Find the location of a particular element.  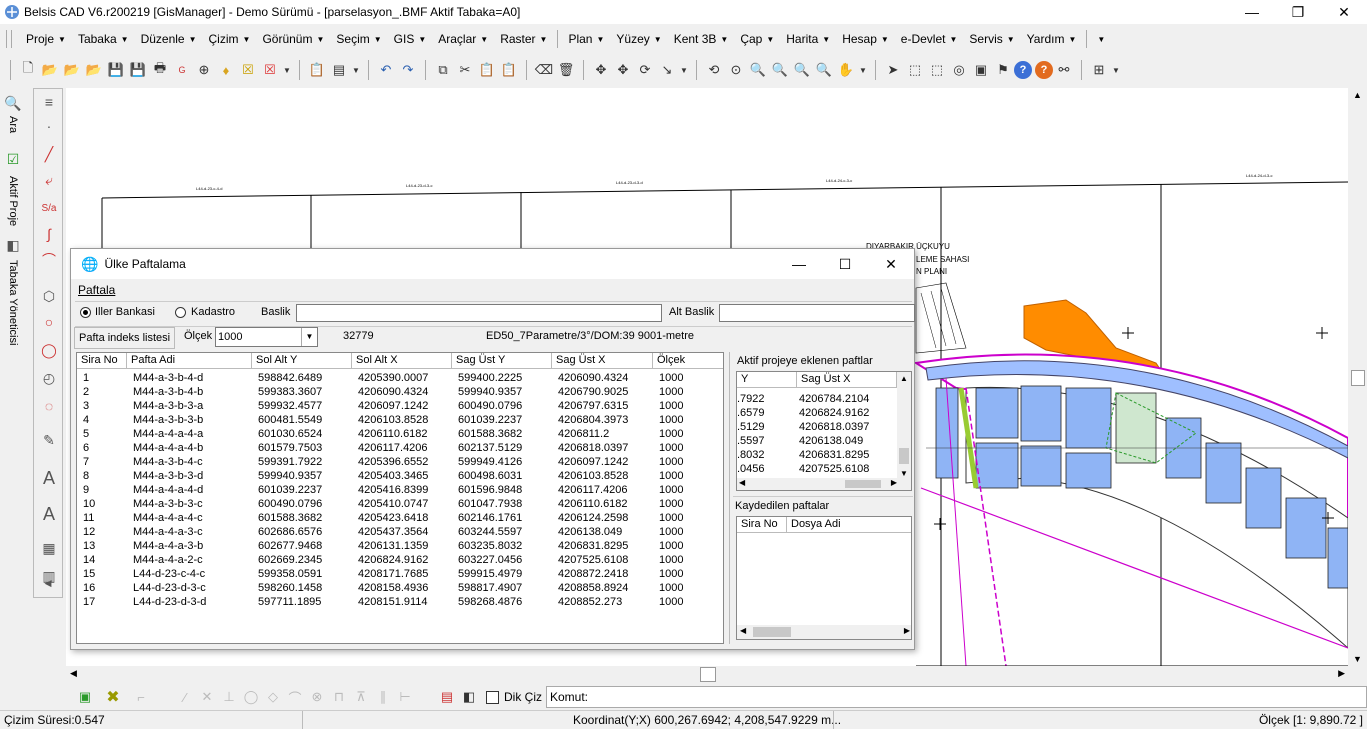

image-icon: ▦ is located at coordinates (49, 548).